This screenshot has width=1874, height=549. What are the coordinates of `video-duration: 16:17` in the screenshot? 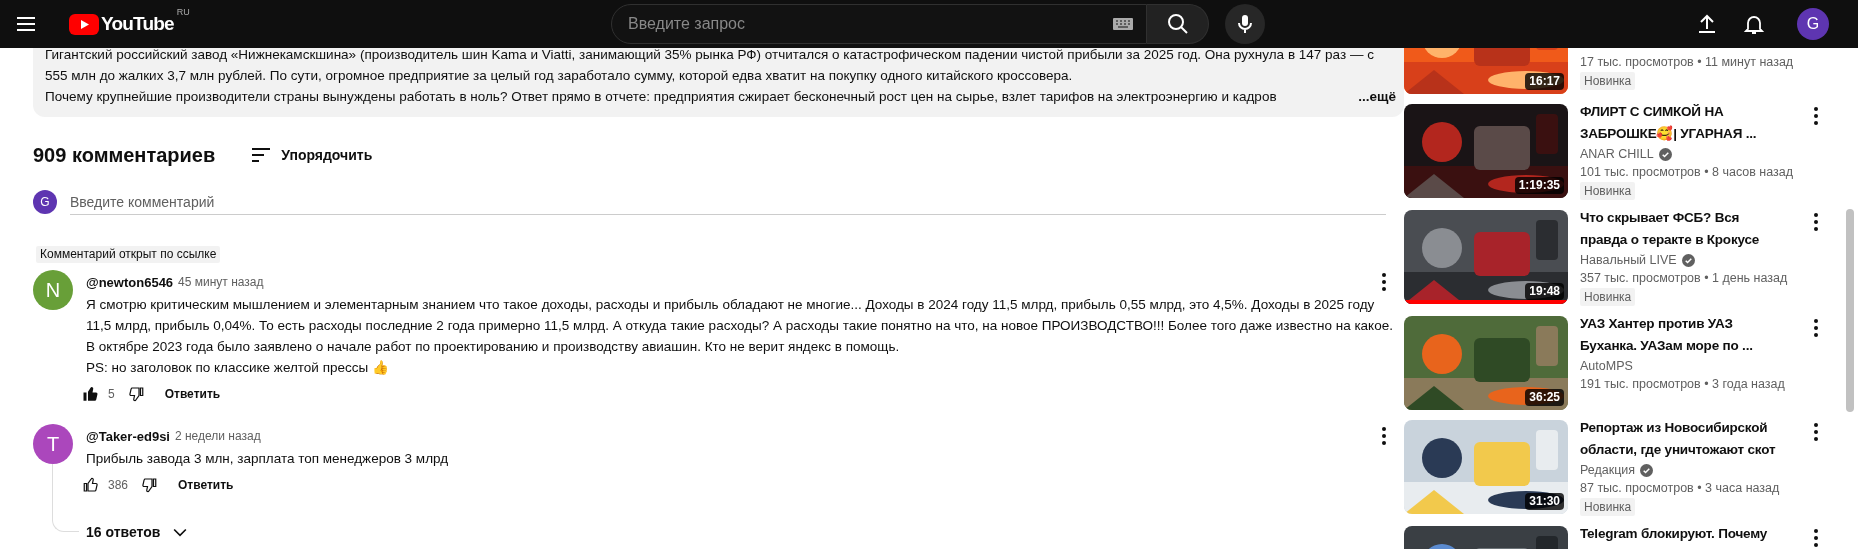 It's located at (1544, 81).